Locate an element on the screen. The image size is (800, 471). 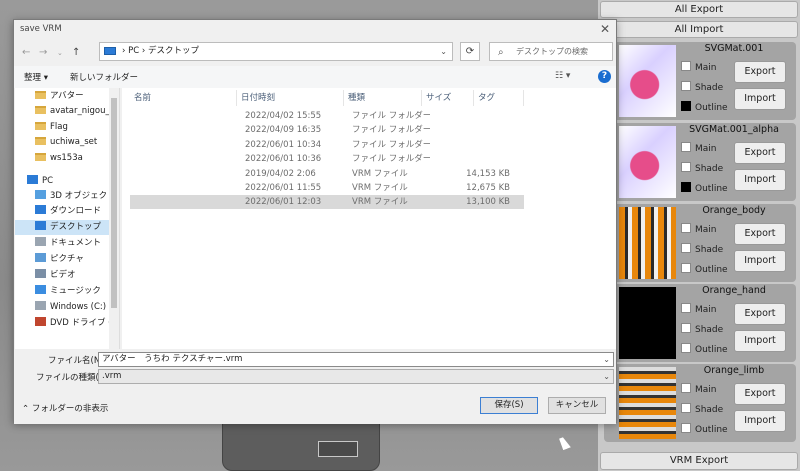
nav-item-pc: PC is located at coordinates (62, 181).